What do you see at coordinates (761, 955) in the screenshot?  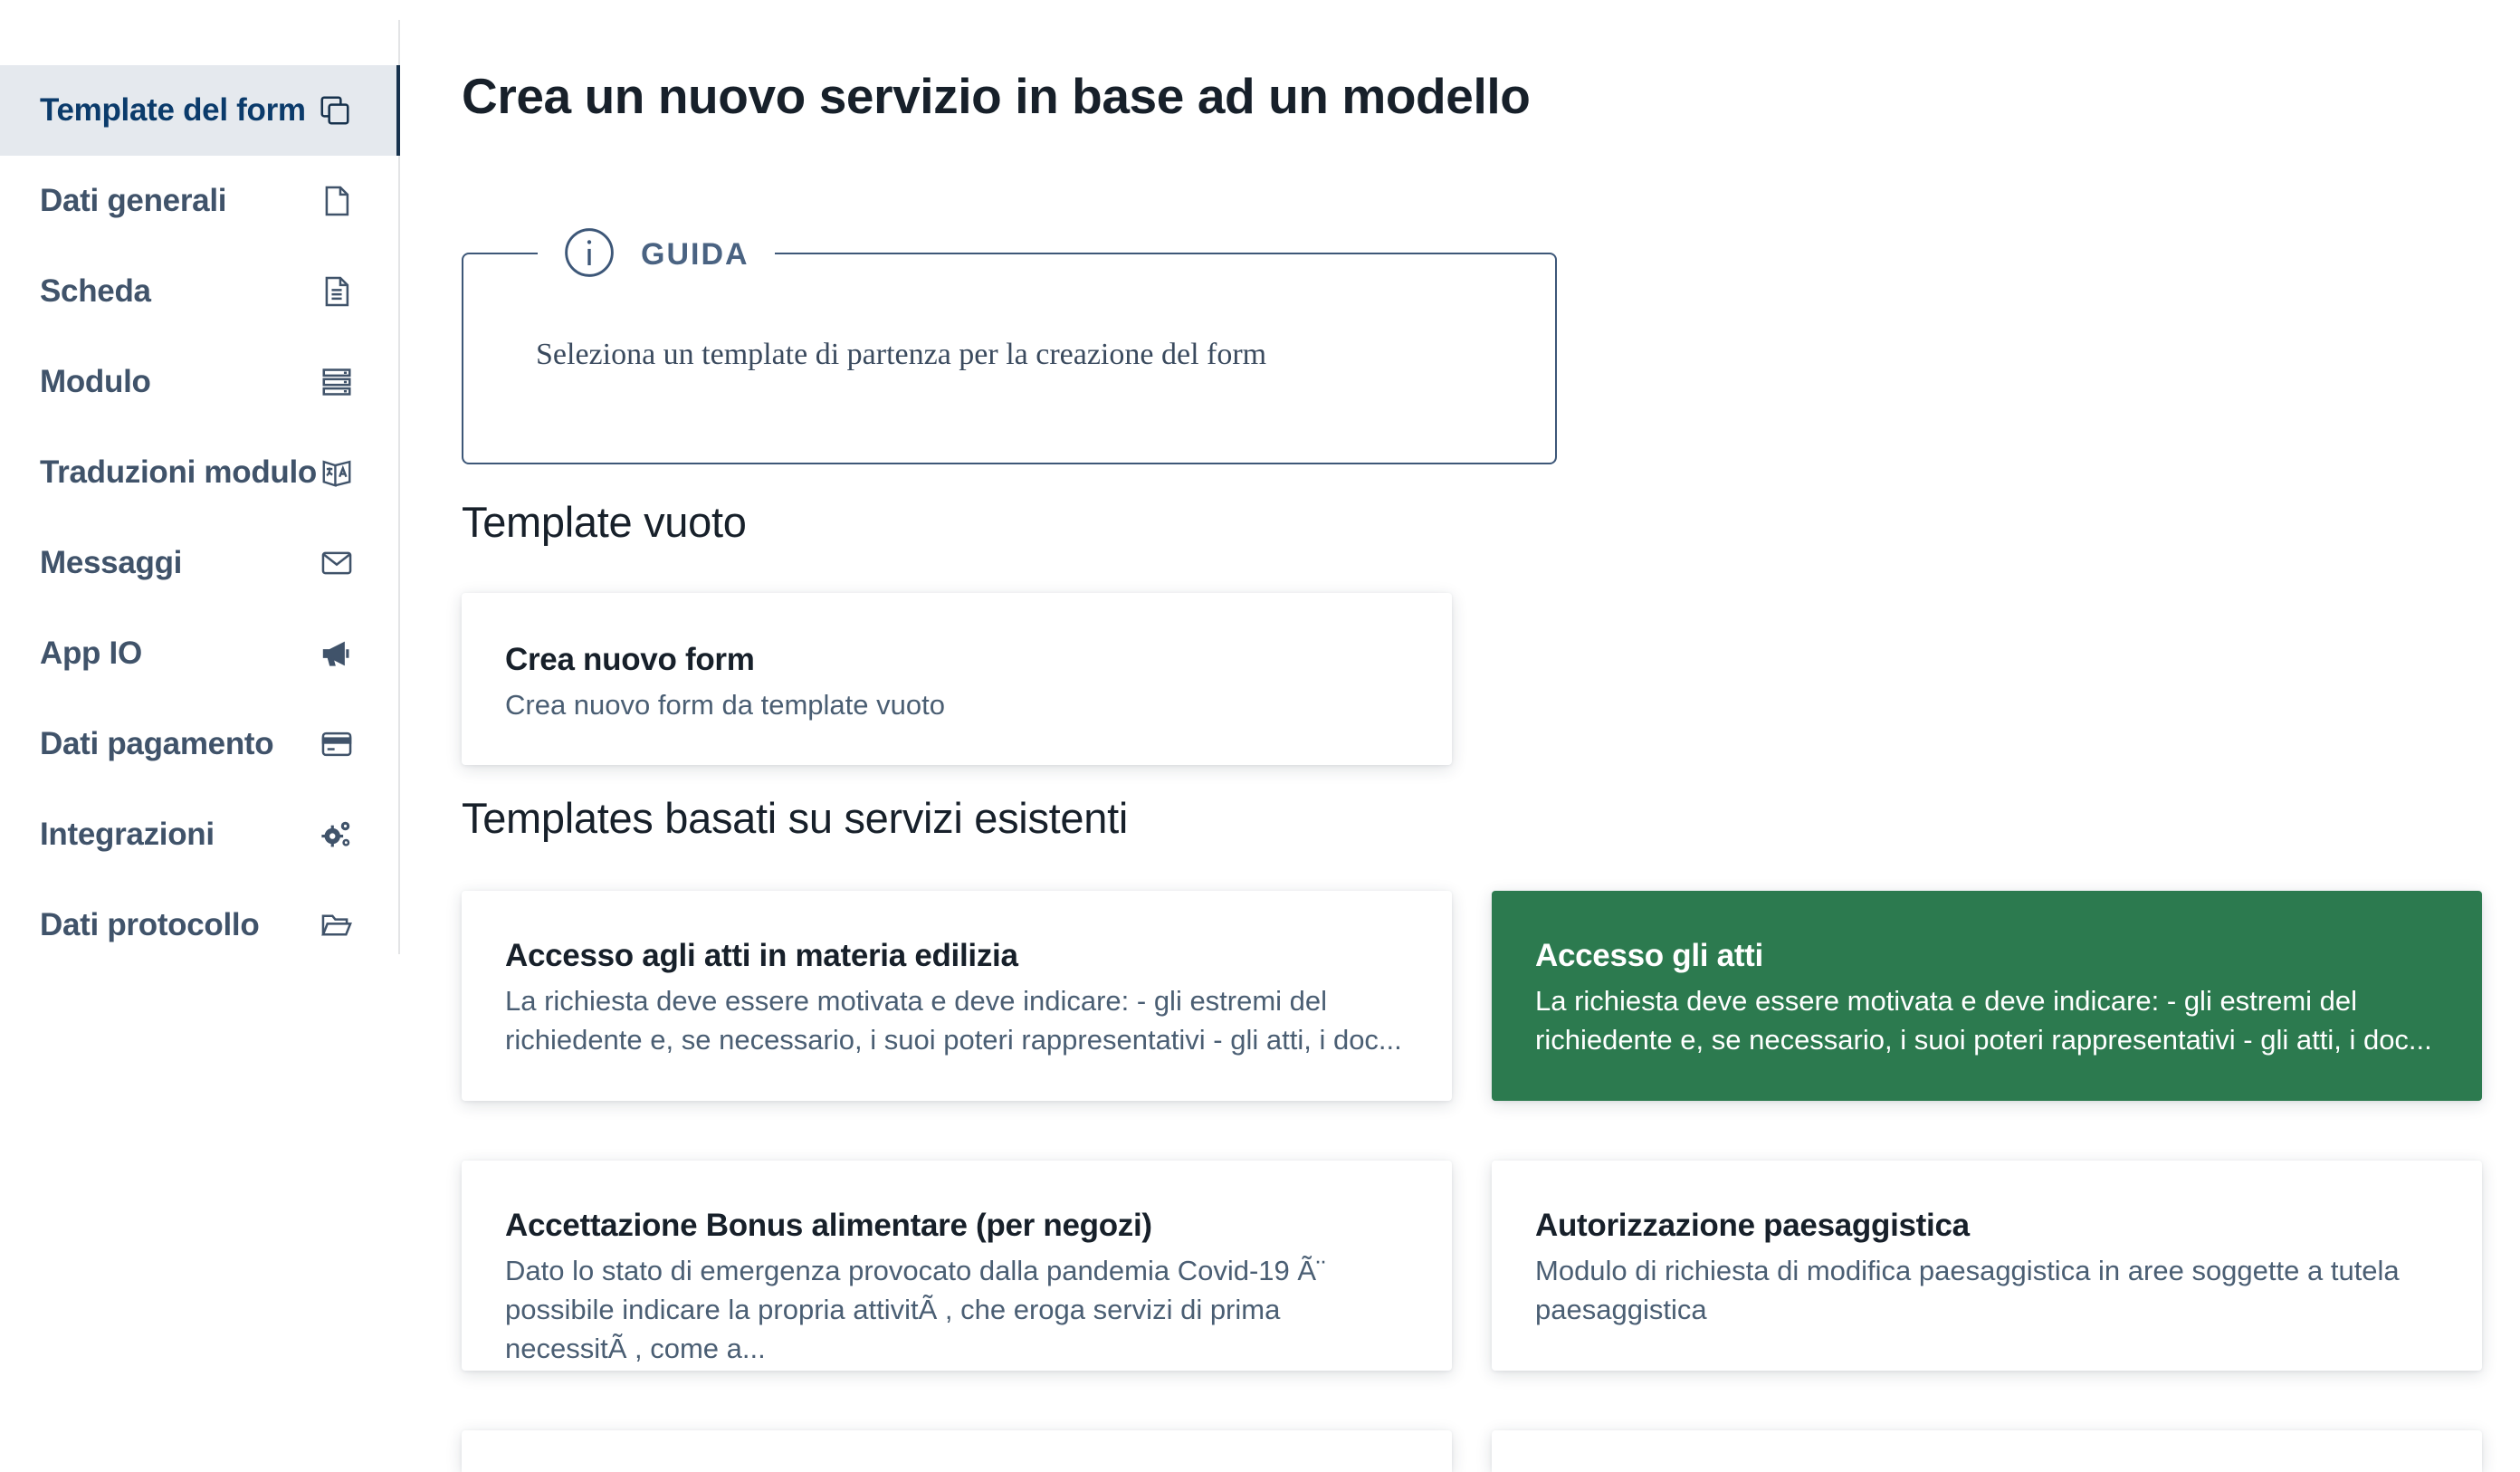 I see `card-title: Accesso agli atti in materia edilizia` at bounding box center [761, 955].